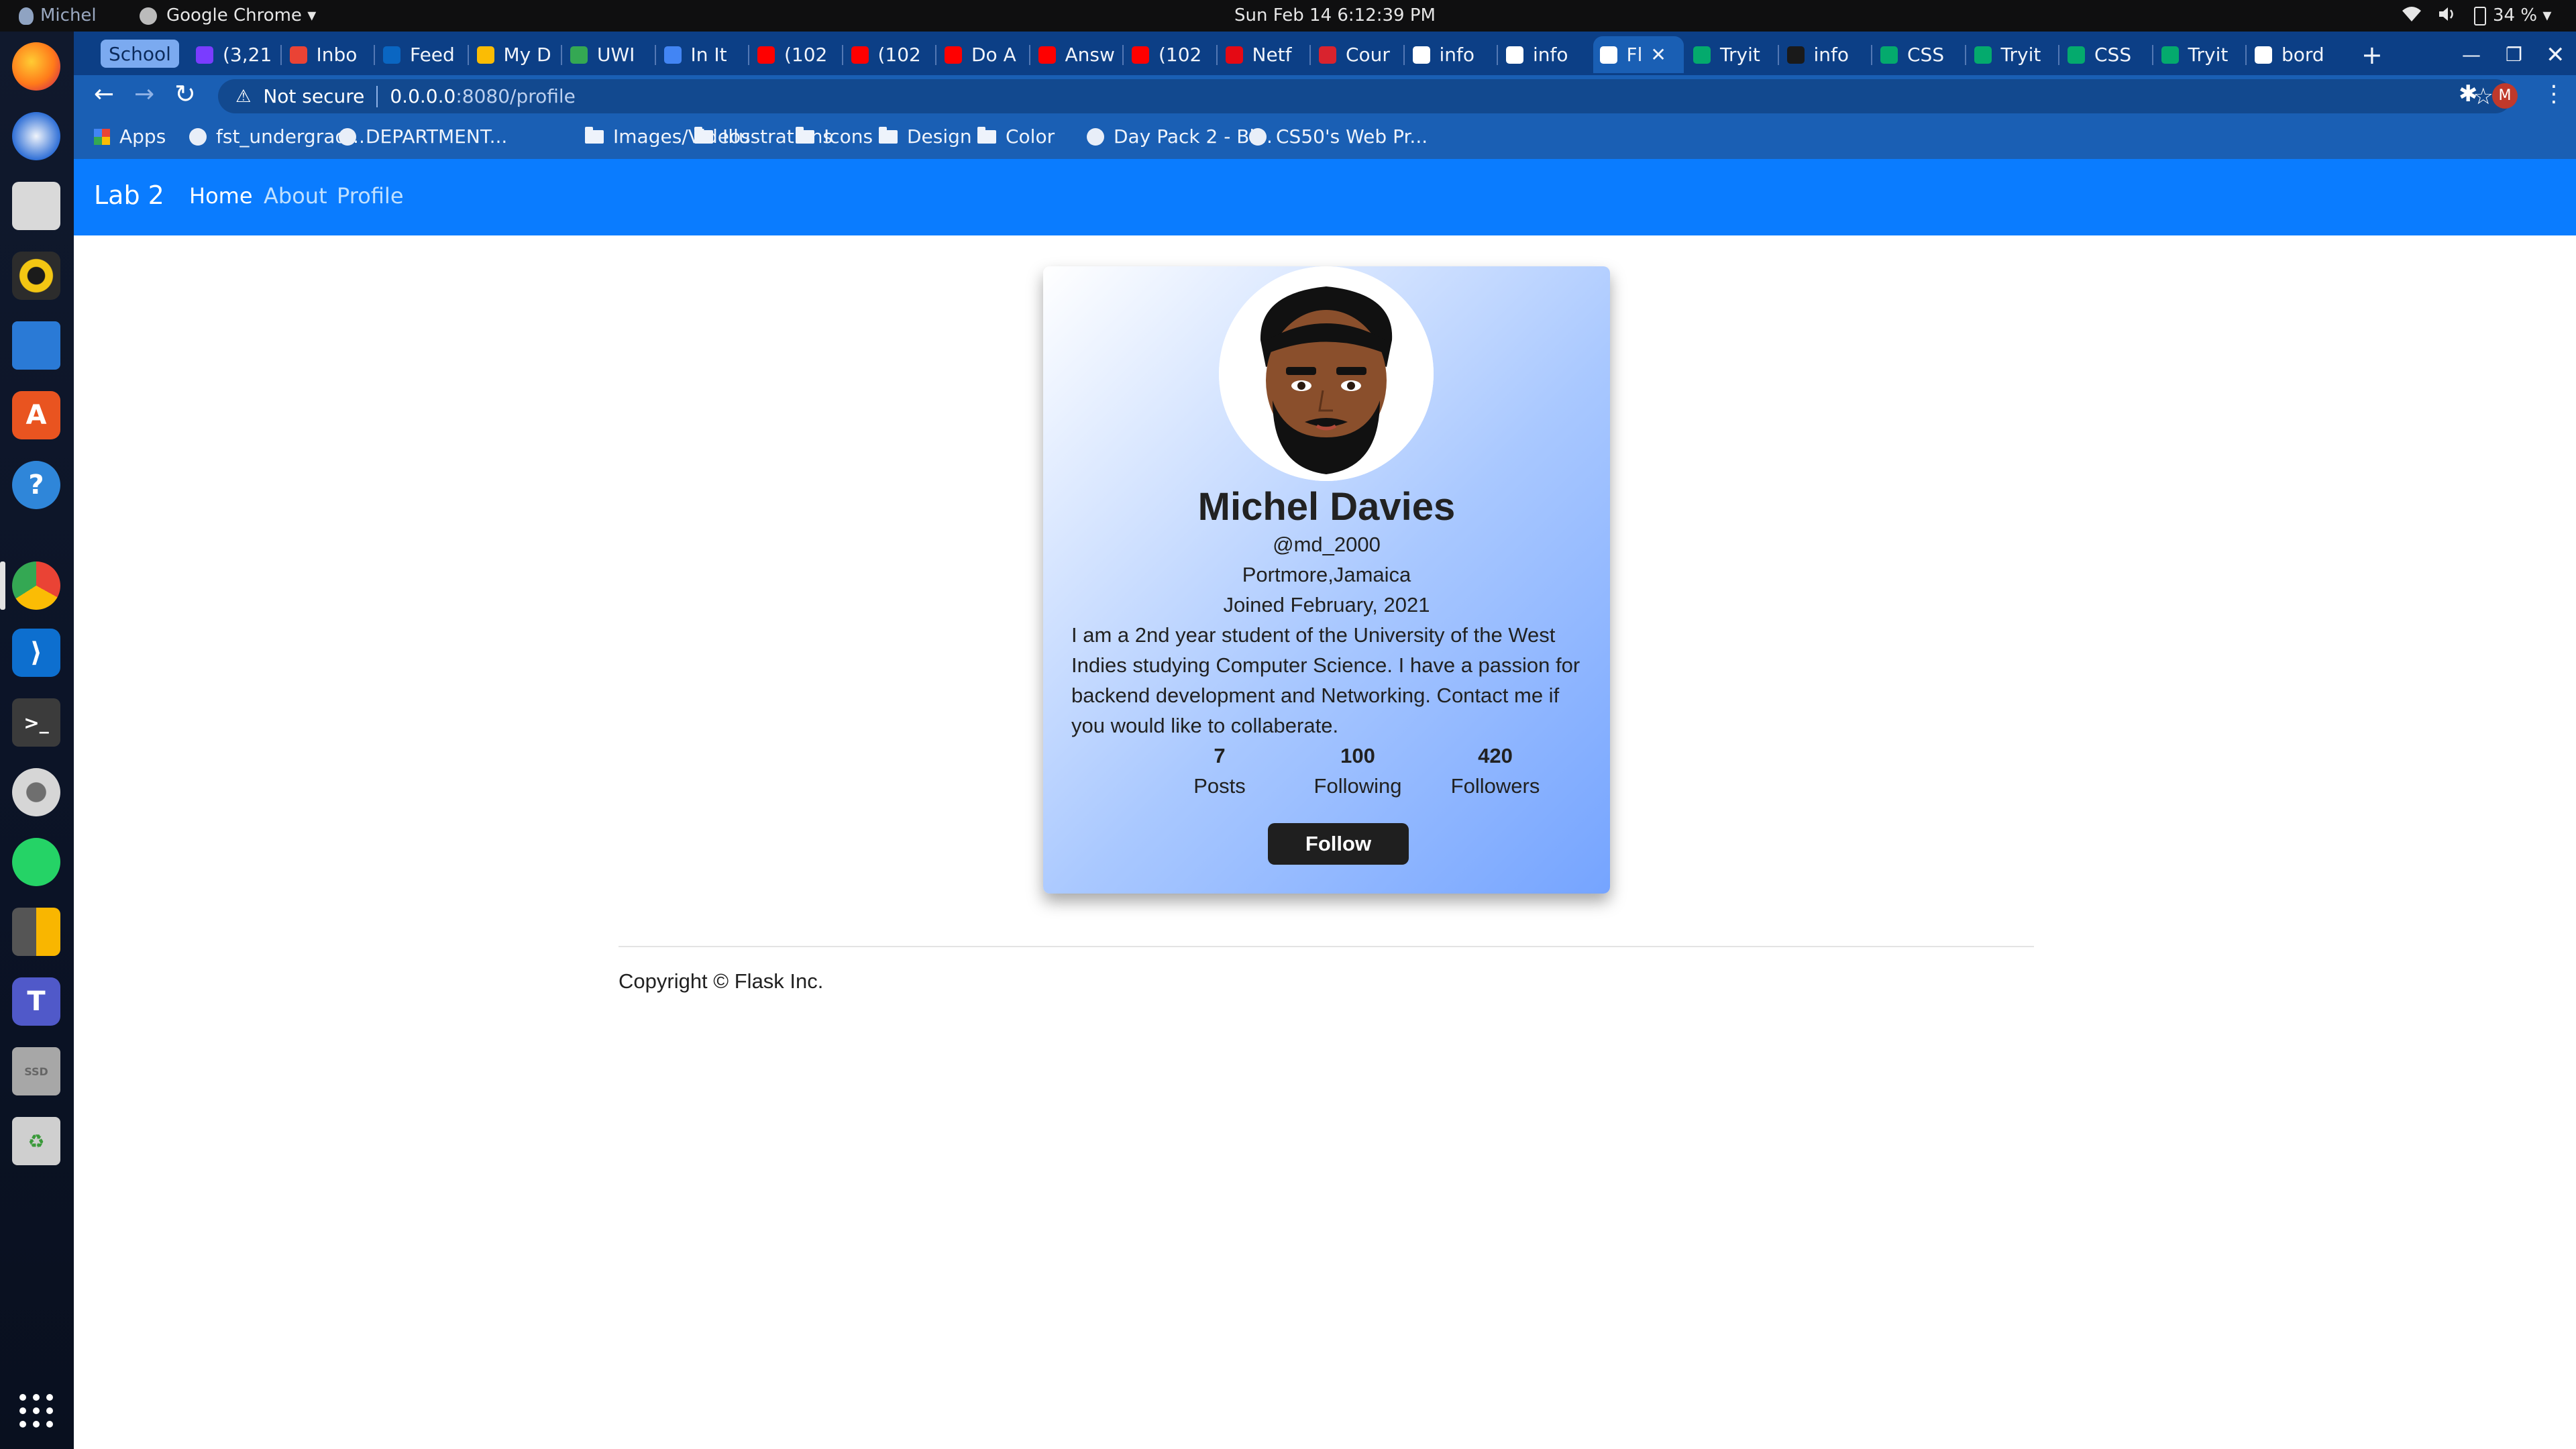 The width and height of the screenshot is (2576, 1449). I want to click on browser-tab: In It, so click(703, 54).